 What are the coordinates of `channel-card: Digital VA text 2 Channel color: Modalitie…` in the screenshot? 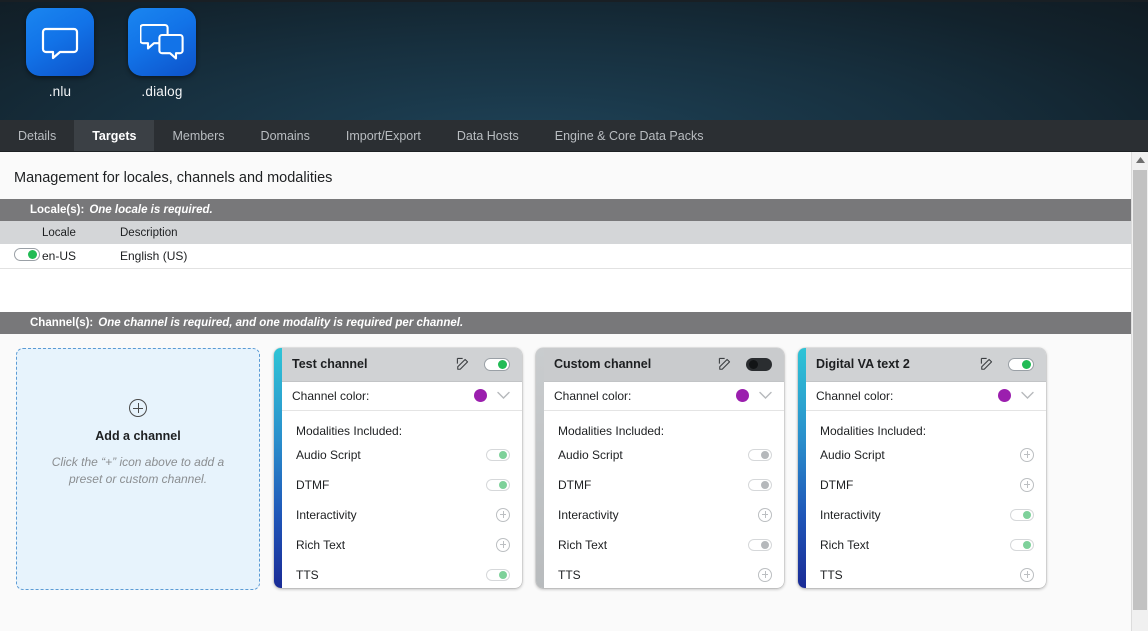 It's located at (922, 468).